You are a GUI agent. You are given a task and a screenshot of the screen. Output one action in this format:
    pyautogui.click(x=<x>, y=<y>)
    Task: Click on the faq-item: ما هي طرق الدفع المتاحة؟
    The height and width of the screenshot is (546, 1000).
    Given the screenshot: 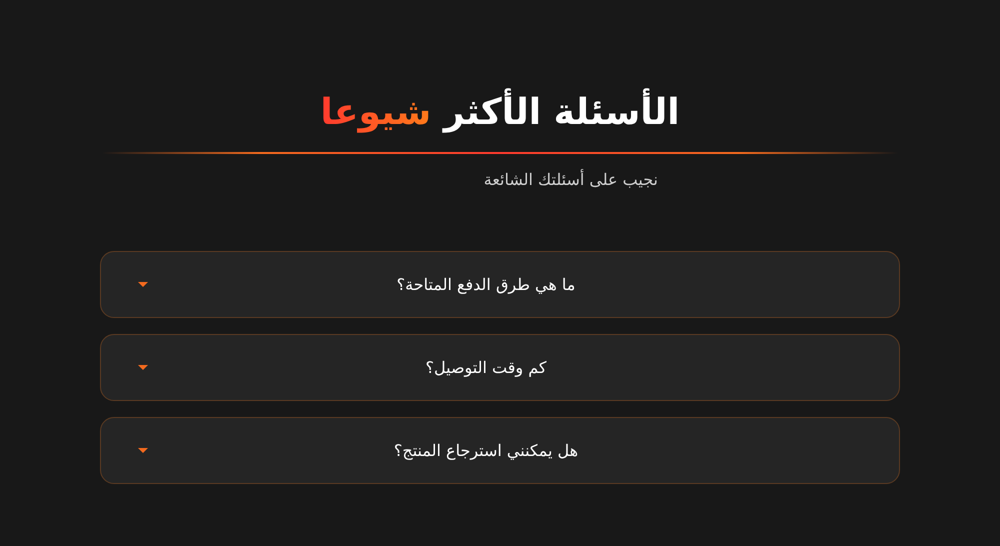 What is the action you would take?
    pyautogui.click(x=500, y=284)
    